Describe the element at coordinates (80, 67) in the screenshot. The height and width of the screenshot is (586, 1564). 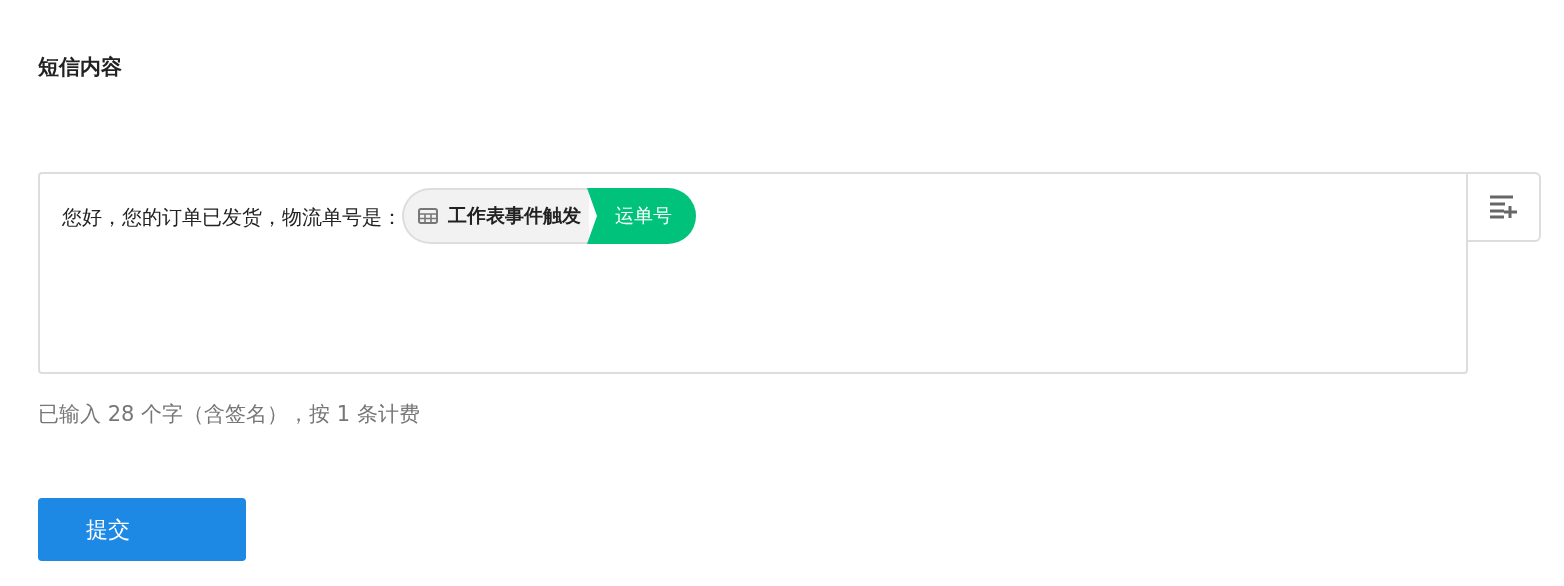
I see `section-title: 短信内容` at that location.